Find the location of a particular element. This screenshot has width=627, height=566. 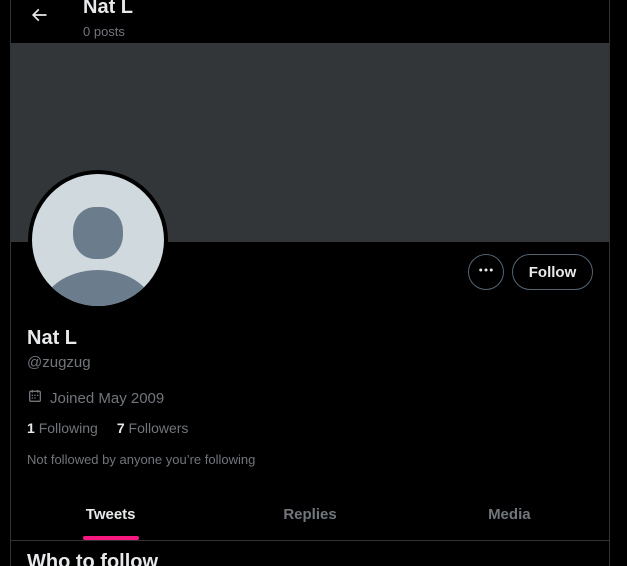

followers-link: 7 Followers is located at coordinates (153, 428).